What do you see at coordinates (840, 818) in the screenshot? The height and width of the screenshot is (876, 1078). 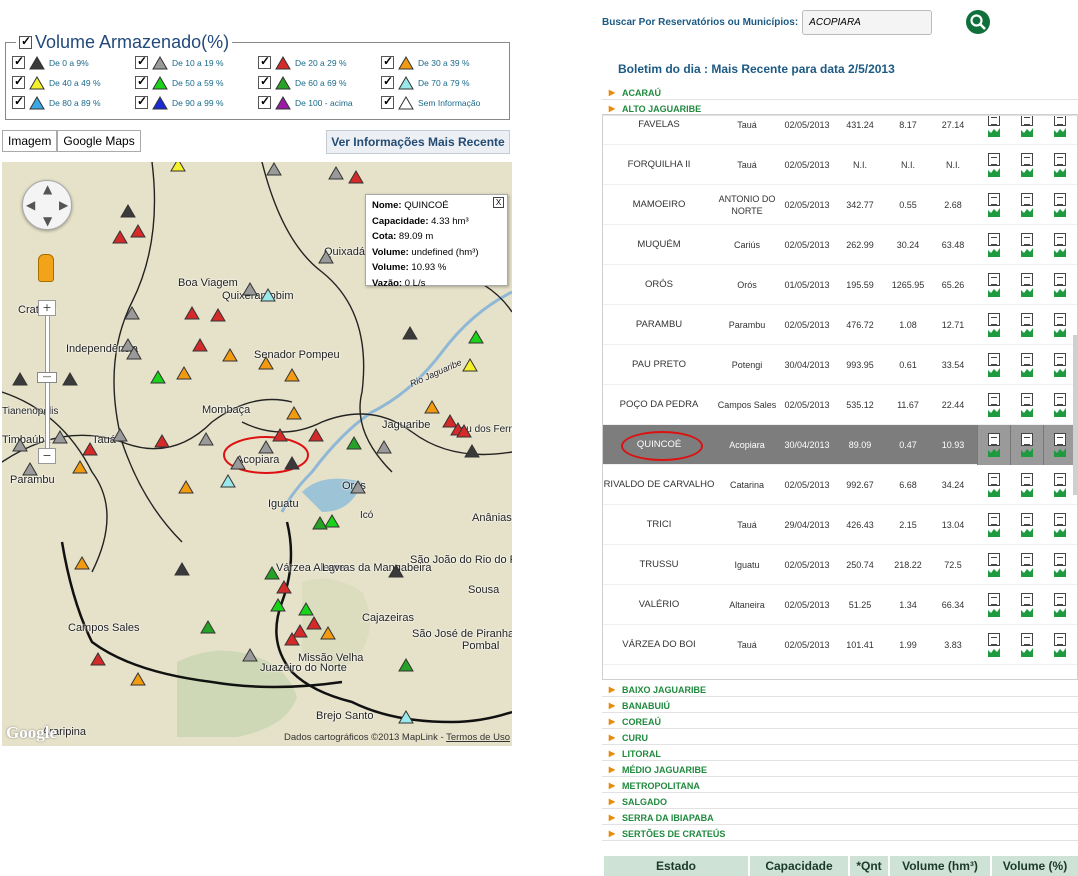 I see `region-accordion-header: ▶ SERRA DA IBIAPABA` at bounding box center [840, 818].